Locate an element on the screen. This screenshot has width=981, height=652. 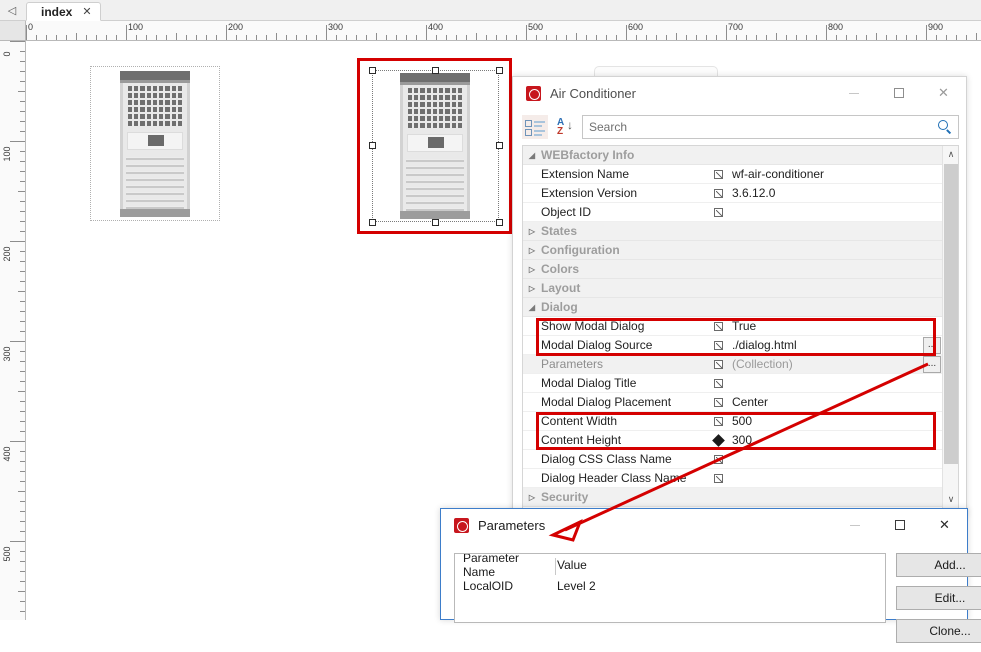
parameters-table: Parameter Name Value LocalOID Level 2 is located at coordinates (670, 588).